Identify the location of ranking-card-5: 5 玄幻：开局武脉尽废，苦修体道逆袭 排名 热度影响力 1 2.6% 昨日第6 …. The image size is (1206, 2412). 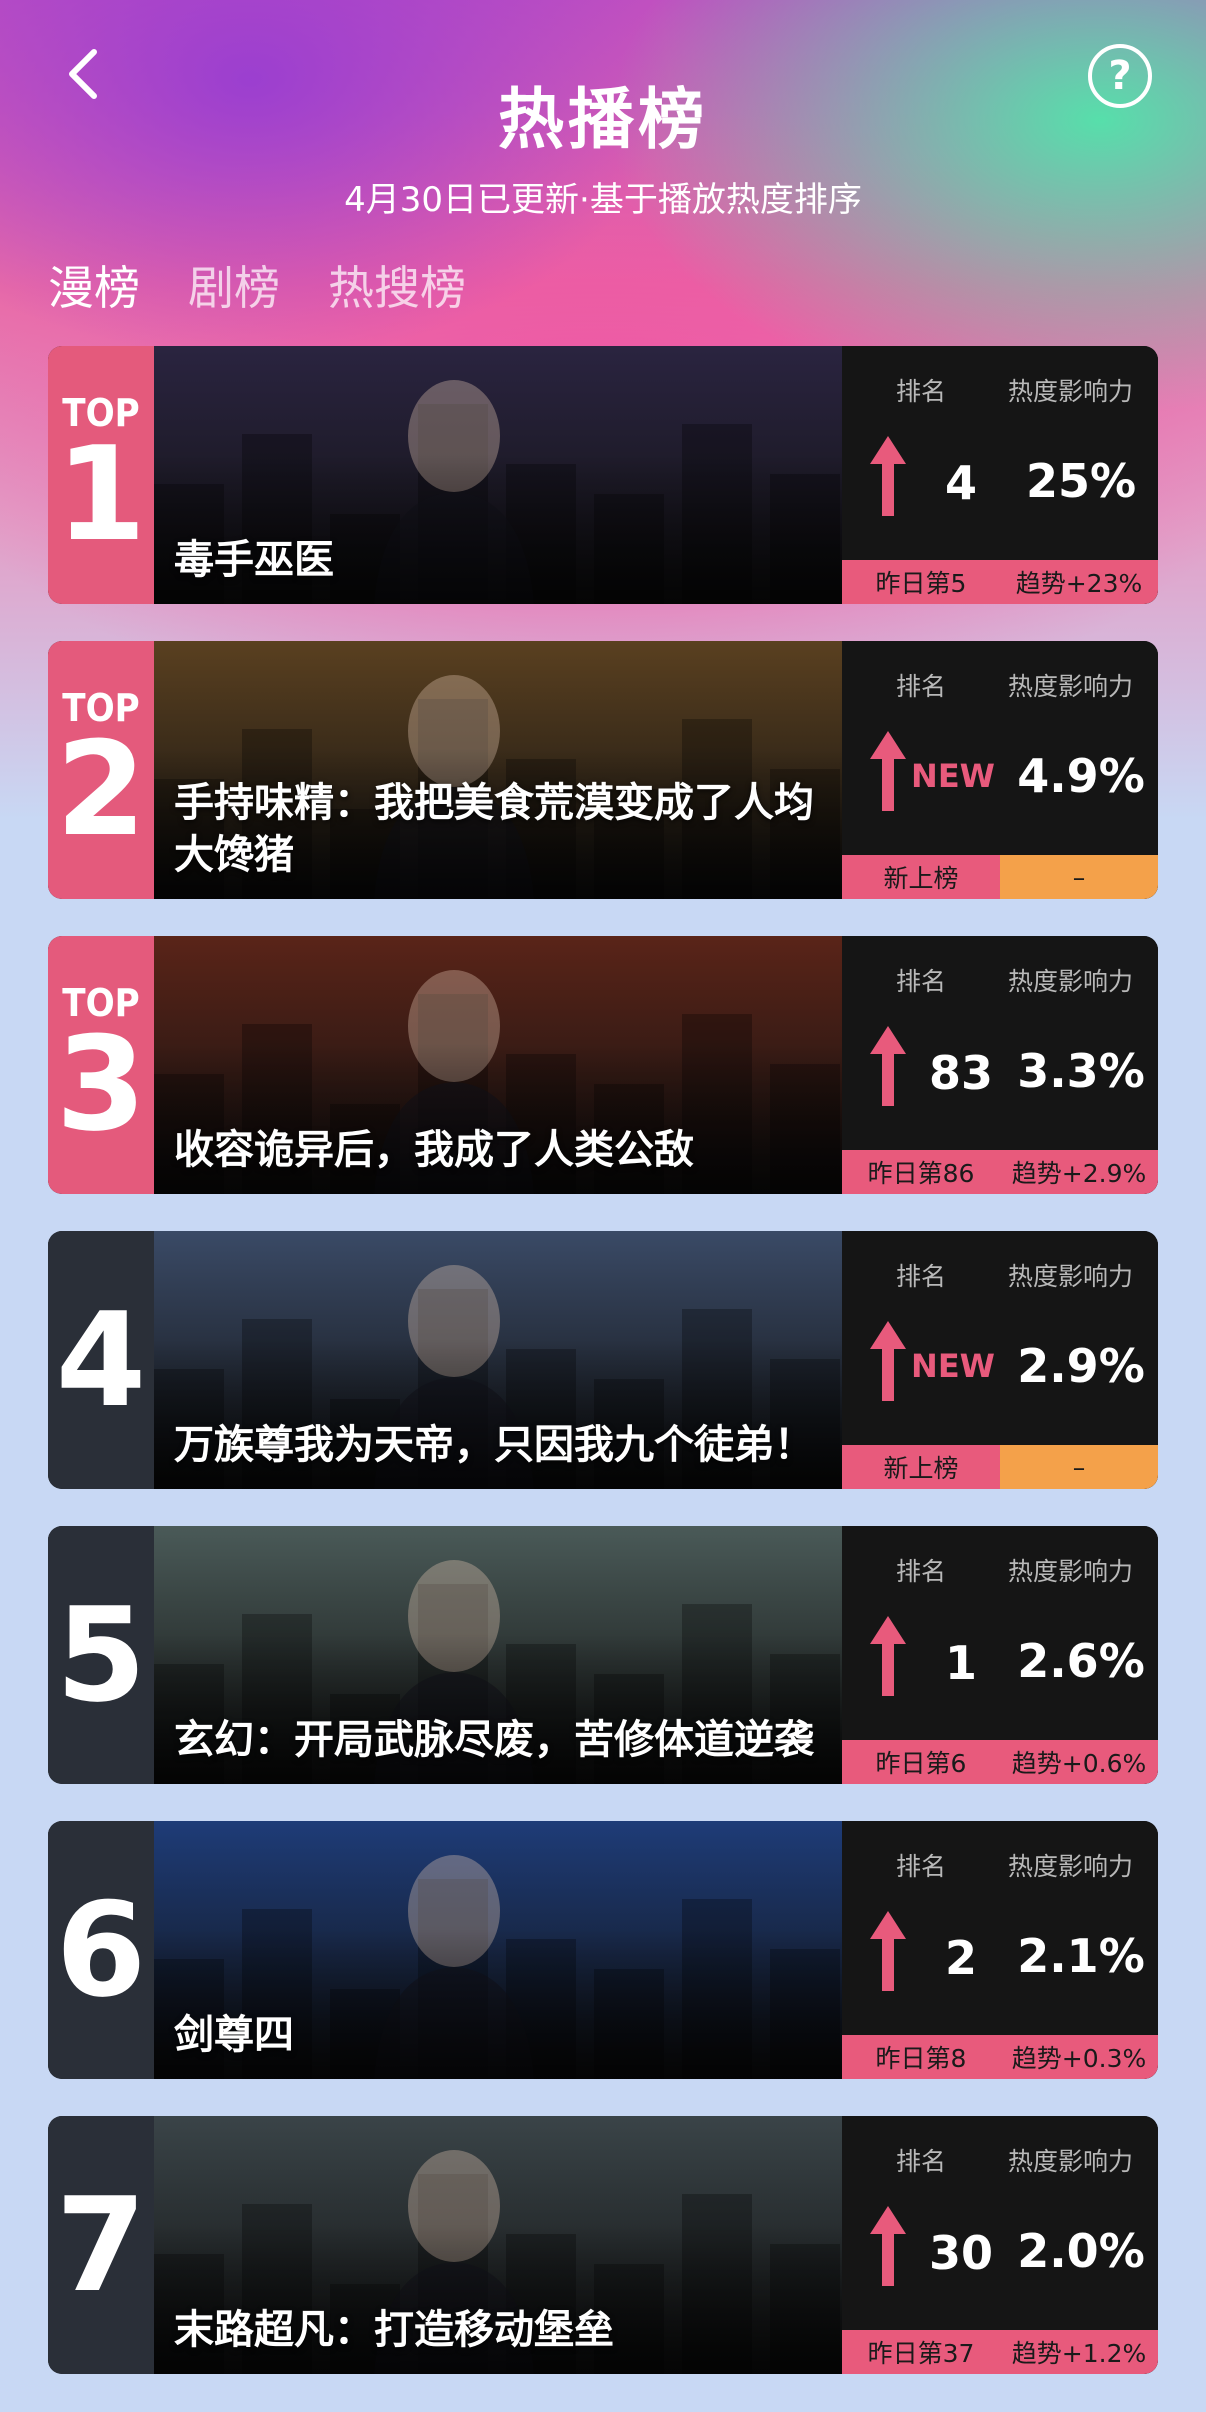
(603, 1655).